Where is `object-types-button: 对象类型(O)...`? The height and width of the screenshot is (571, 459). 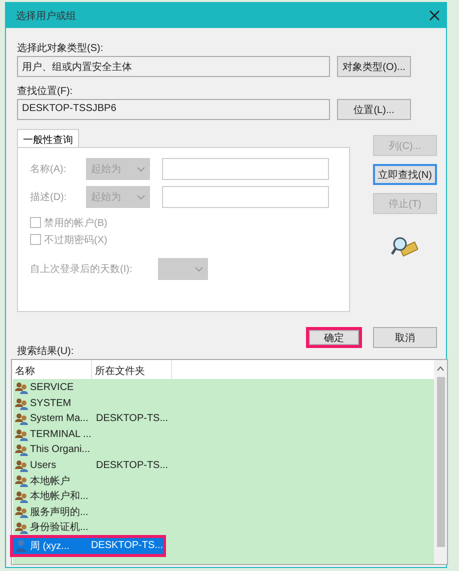
object-types-button: 对象类型(O)... is located at coordinates (374, 66).